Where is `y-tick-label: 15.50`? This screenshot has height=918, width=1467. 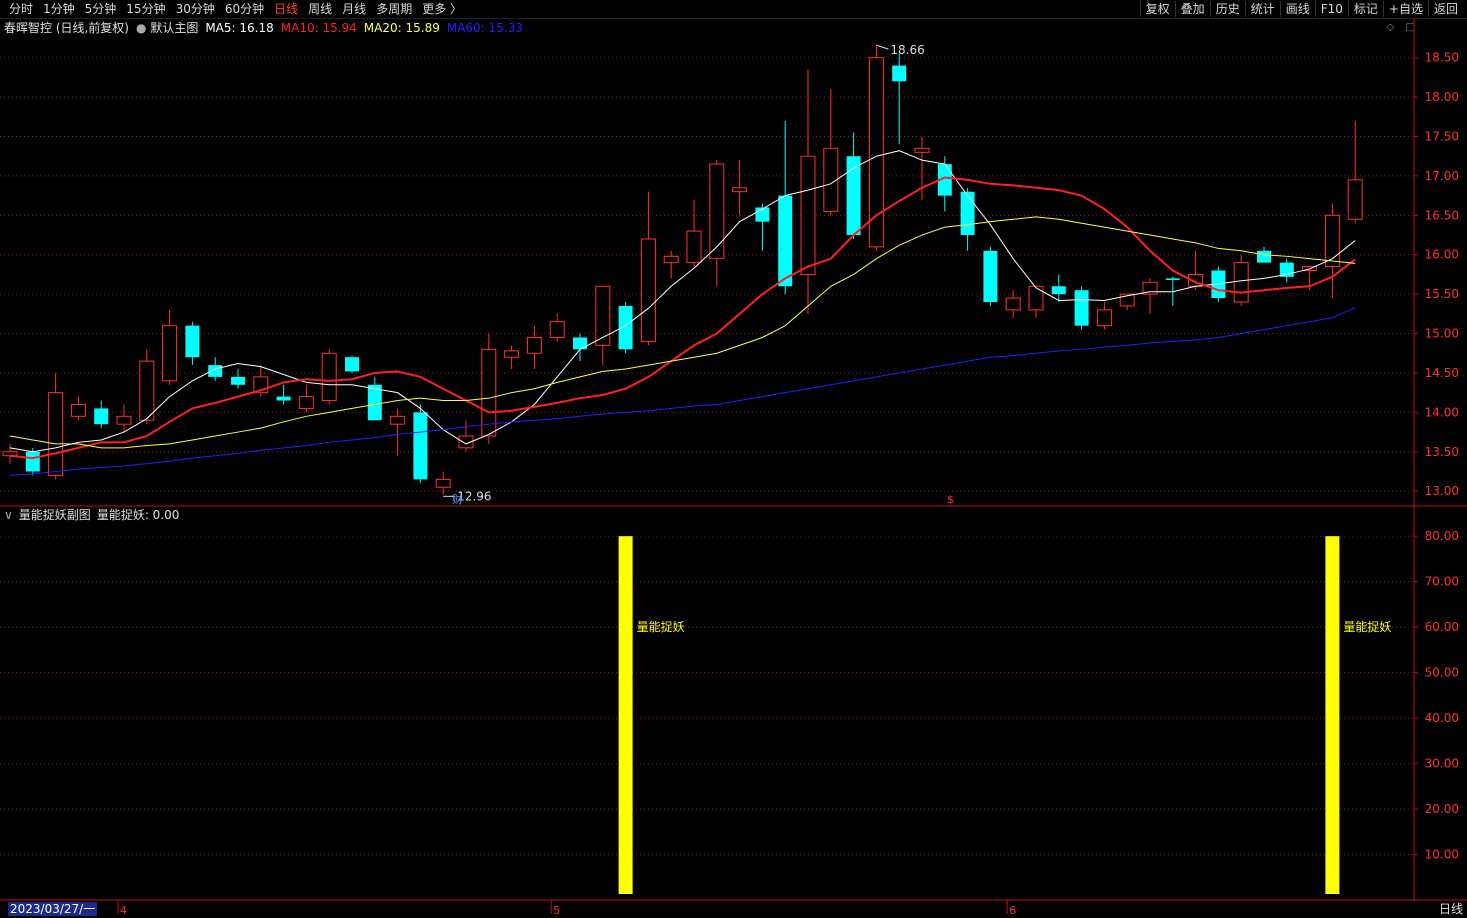 y-tick-label: 15.50 is located at coordinates (1442, 294).